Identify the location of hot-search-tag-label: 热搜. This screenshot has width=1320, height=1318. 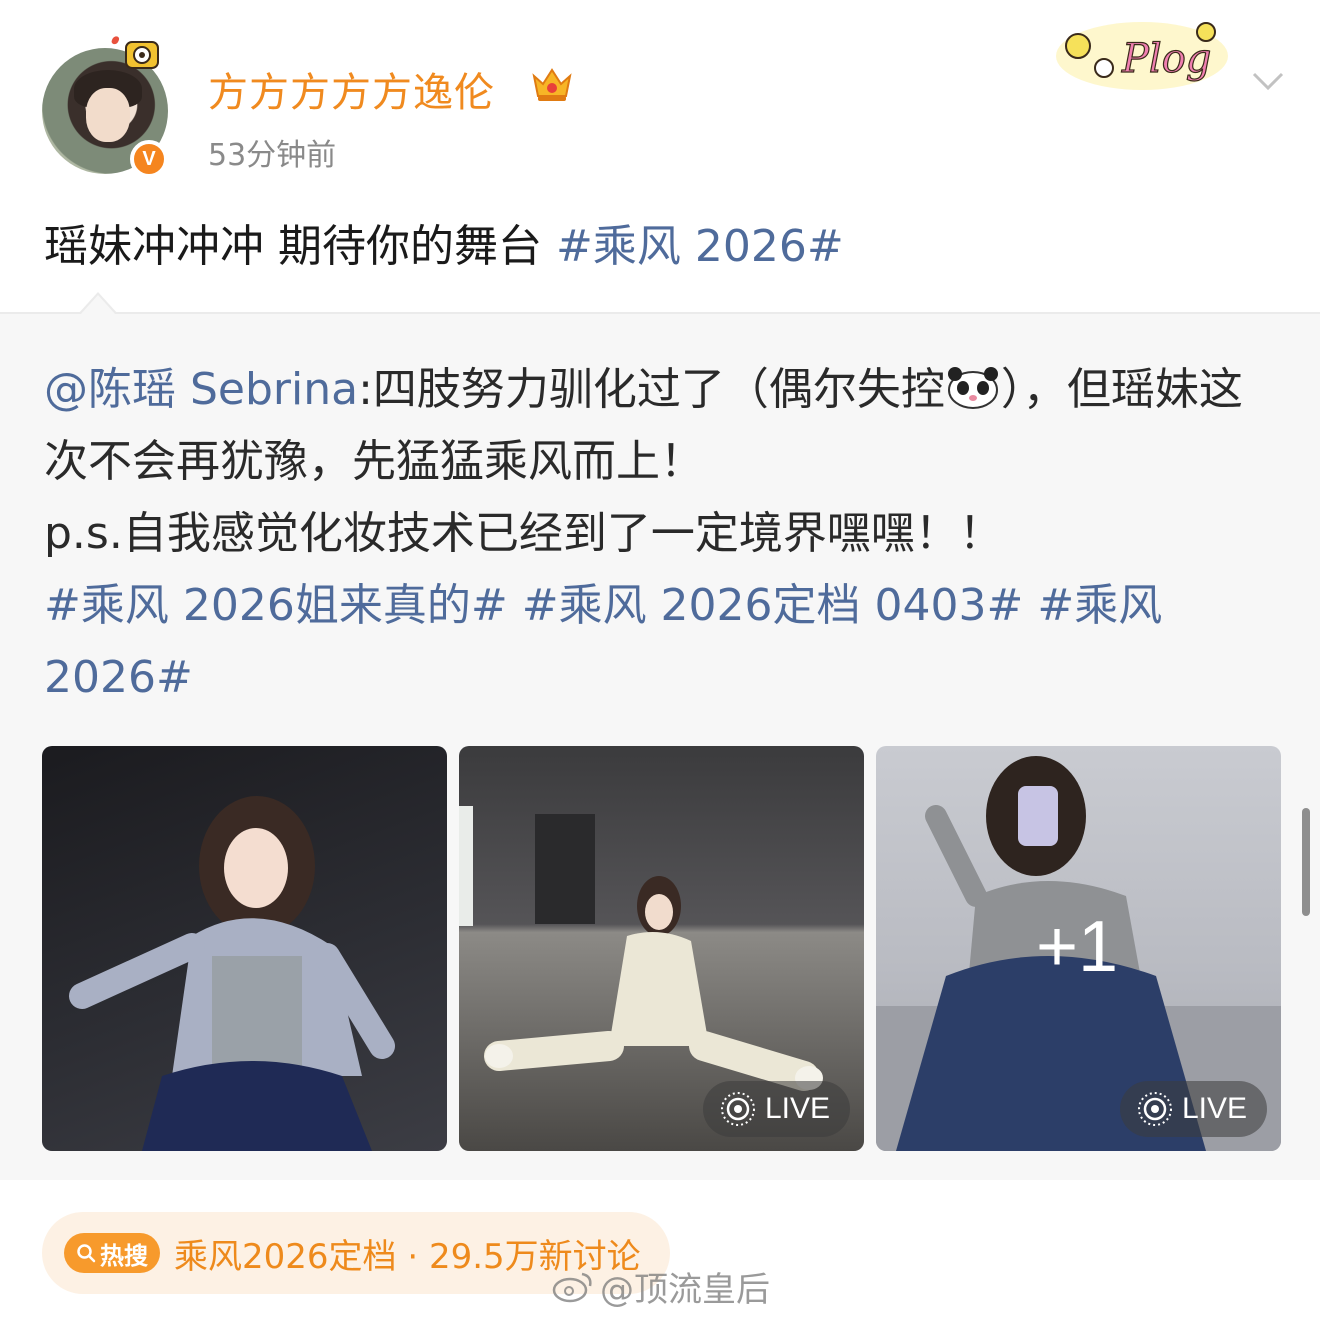
(124, 1255).